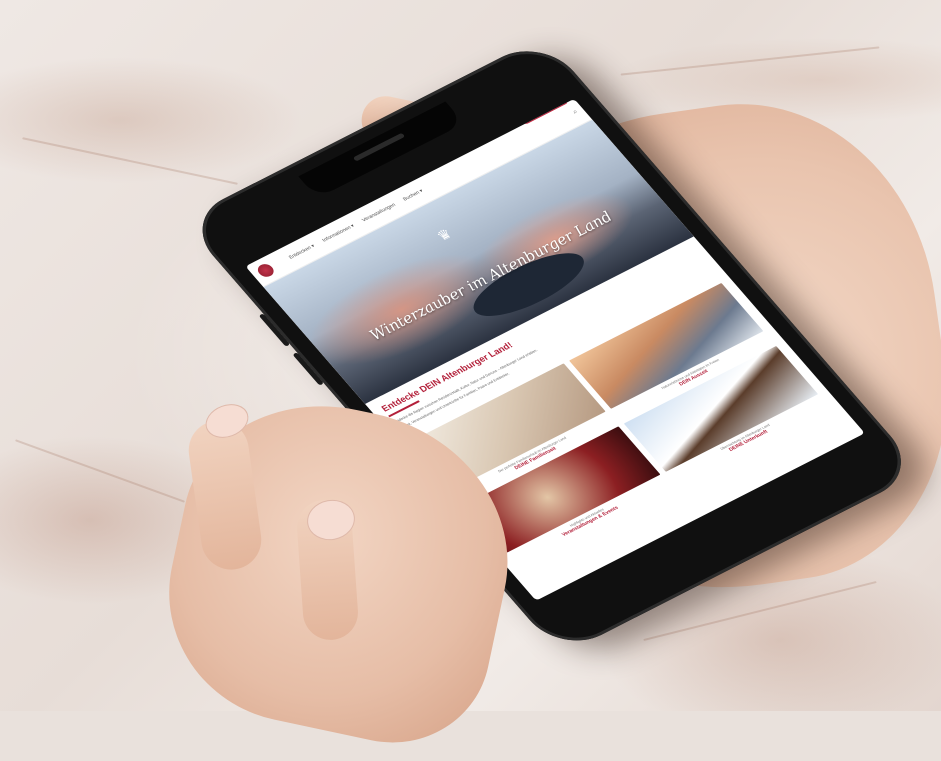 Image resolution: width=941 pixels, height=761 pixels. I want to click on phone-speaker, so click(379, 147).